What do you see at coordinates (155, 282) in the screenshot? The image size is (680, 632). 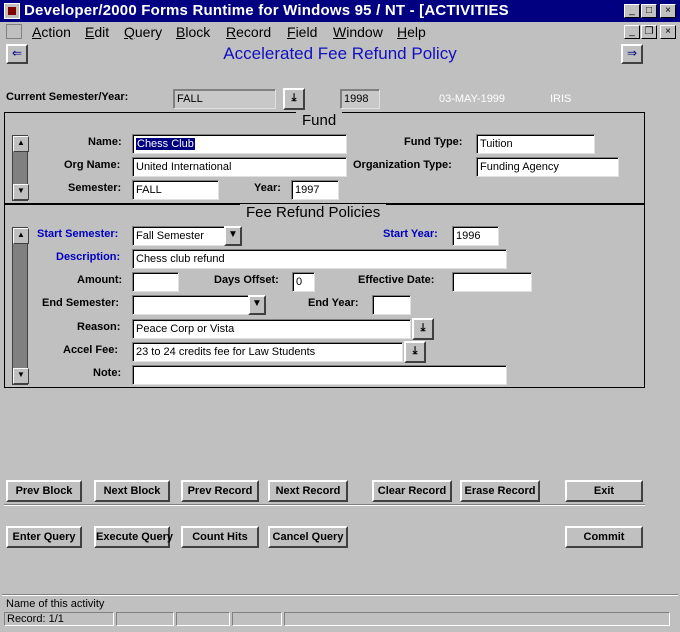 I see `amount-field` at bounding box center [155, 282].